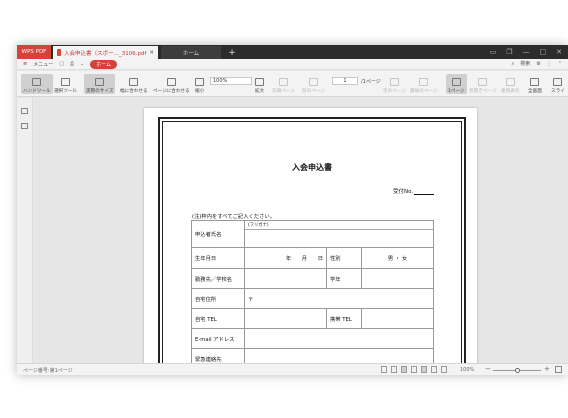 The width and height of the screenshot is (568, 418). I want to click on birth-field: 年 月 日, so click(285, 258).